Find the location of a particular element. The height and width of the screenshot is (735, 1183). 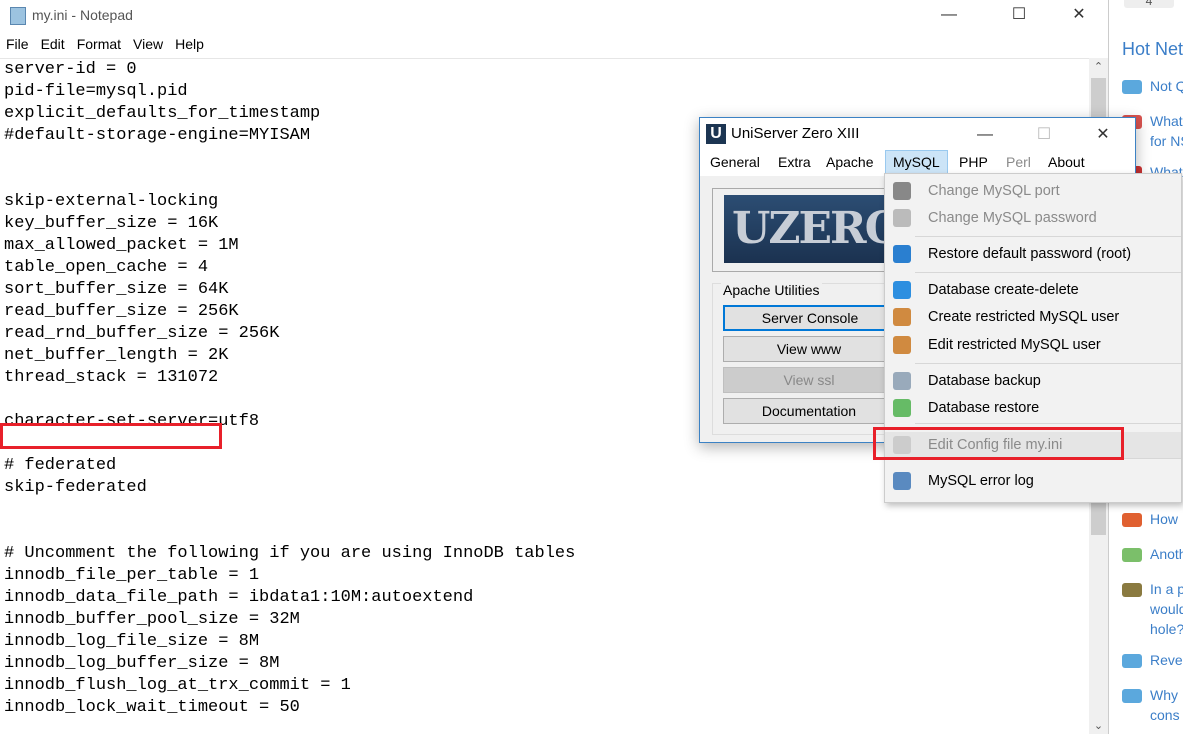

hot-question-link: In a p would hole? is located at coordinates (1166, 609).